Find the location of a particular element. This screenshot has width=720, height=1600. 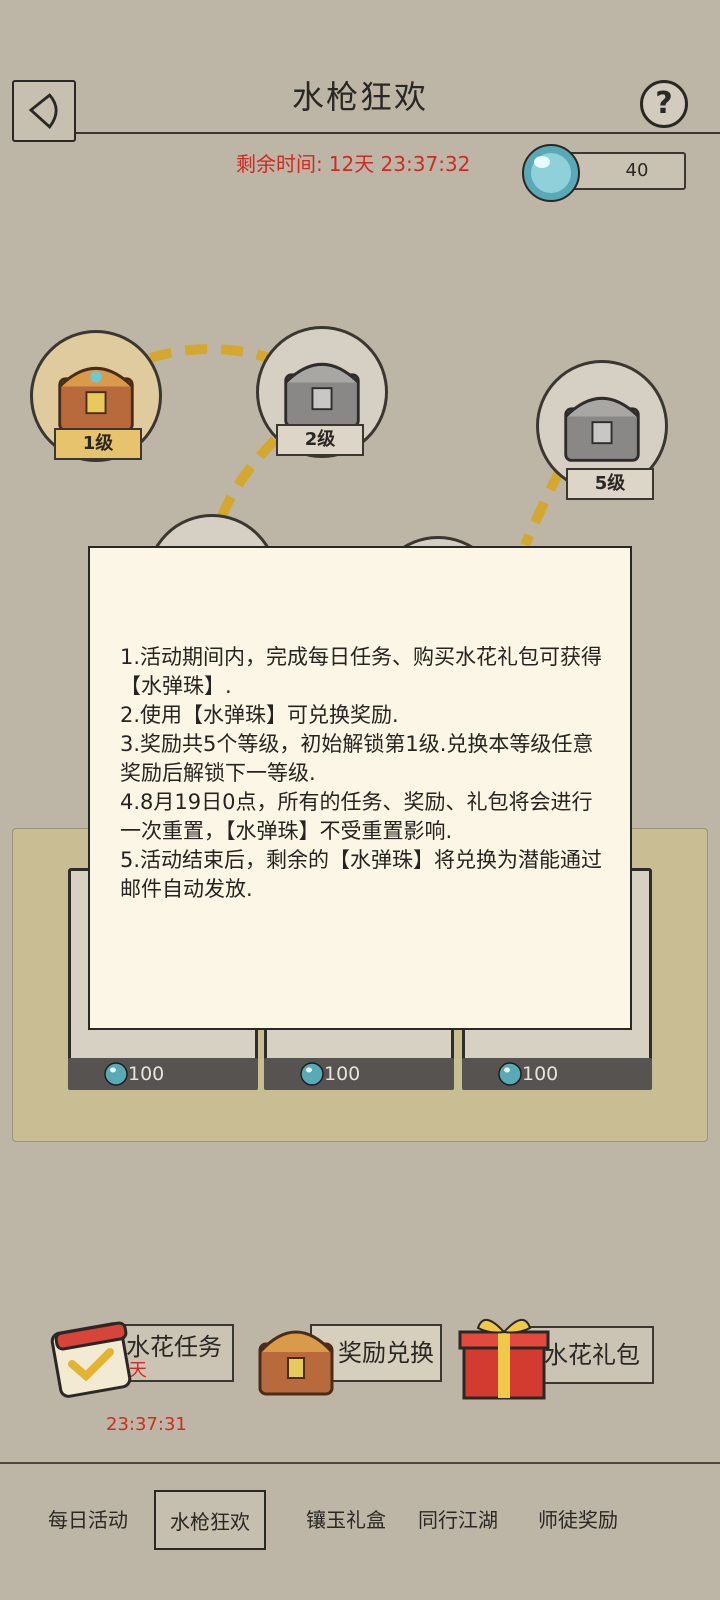

reward-cost-3: 100 is located at coordinates (557, 1074).